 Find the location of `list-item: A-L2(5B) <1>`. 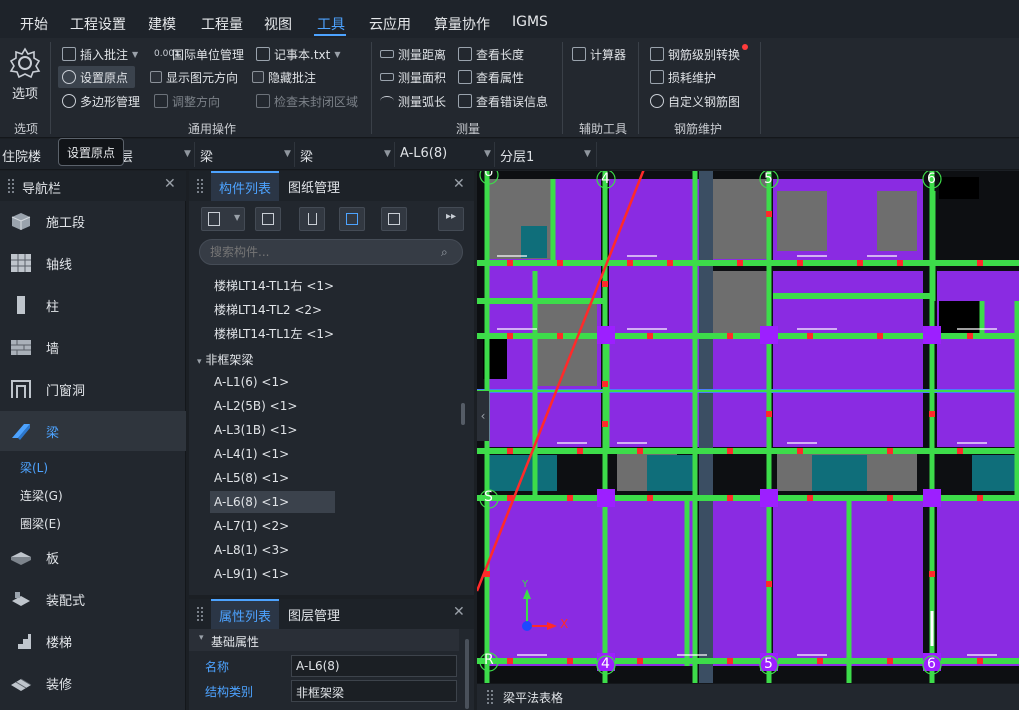

list-item: A-L2(5B) <1> is located at coordinates (255, 406).